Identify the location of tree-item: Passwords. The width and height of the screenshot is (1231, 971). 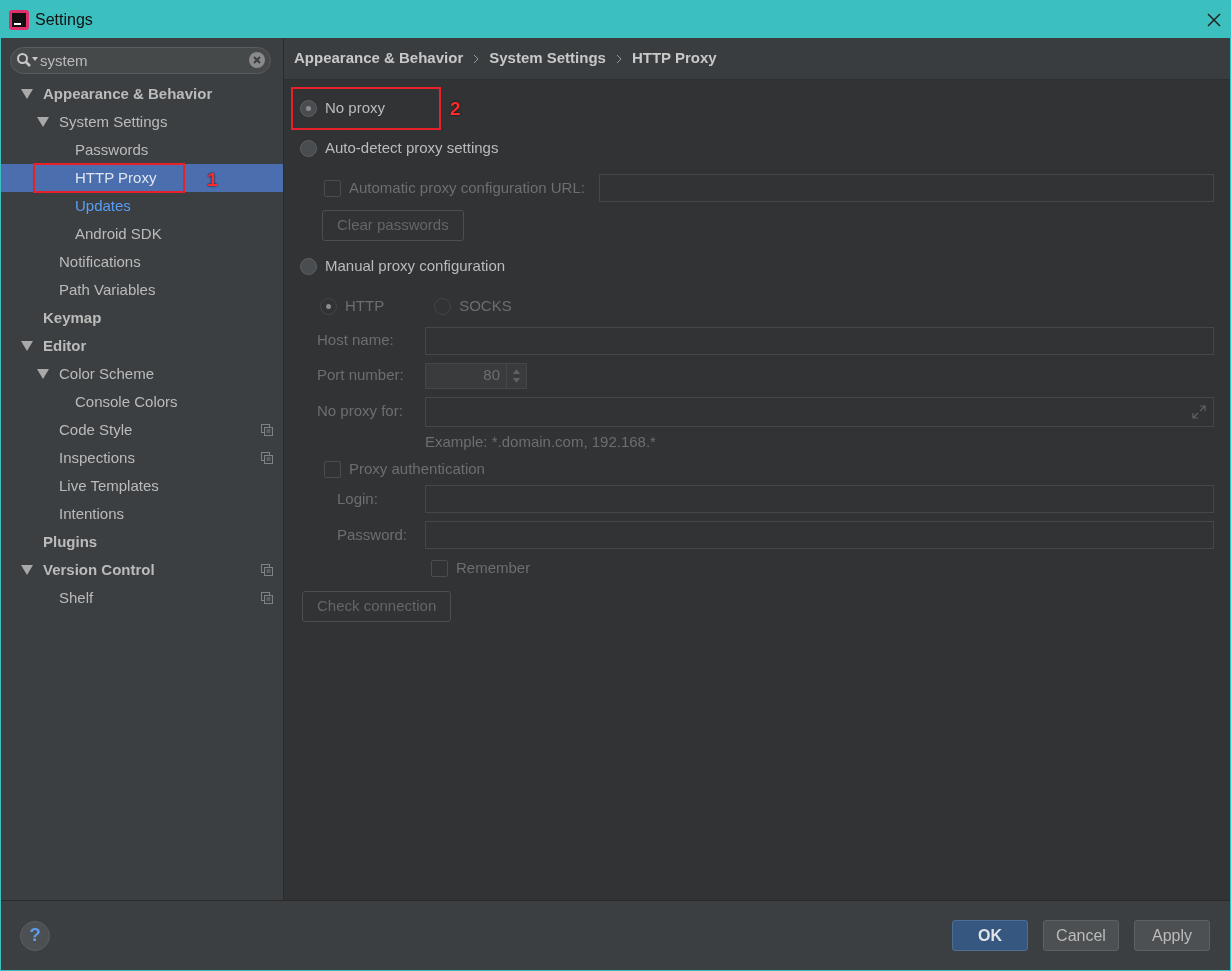
(142, 150).